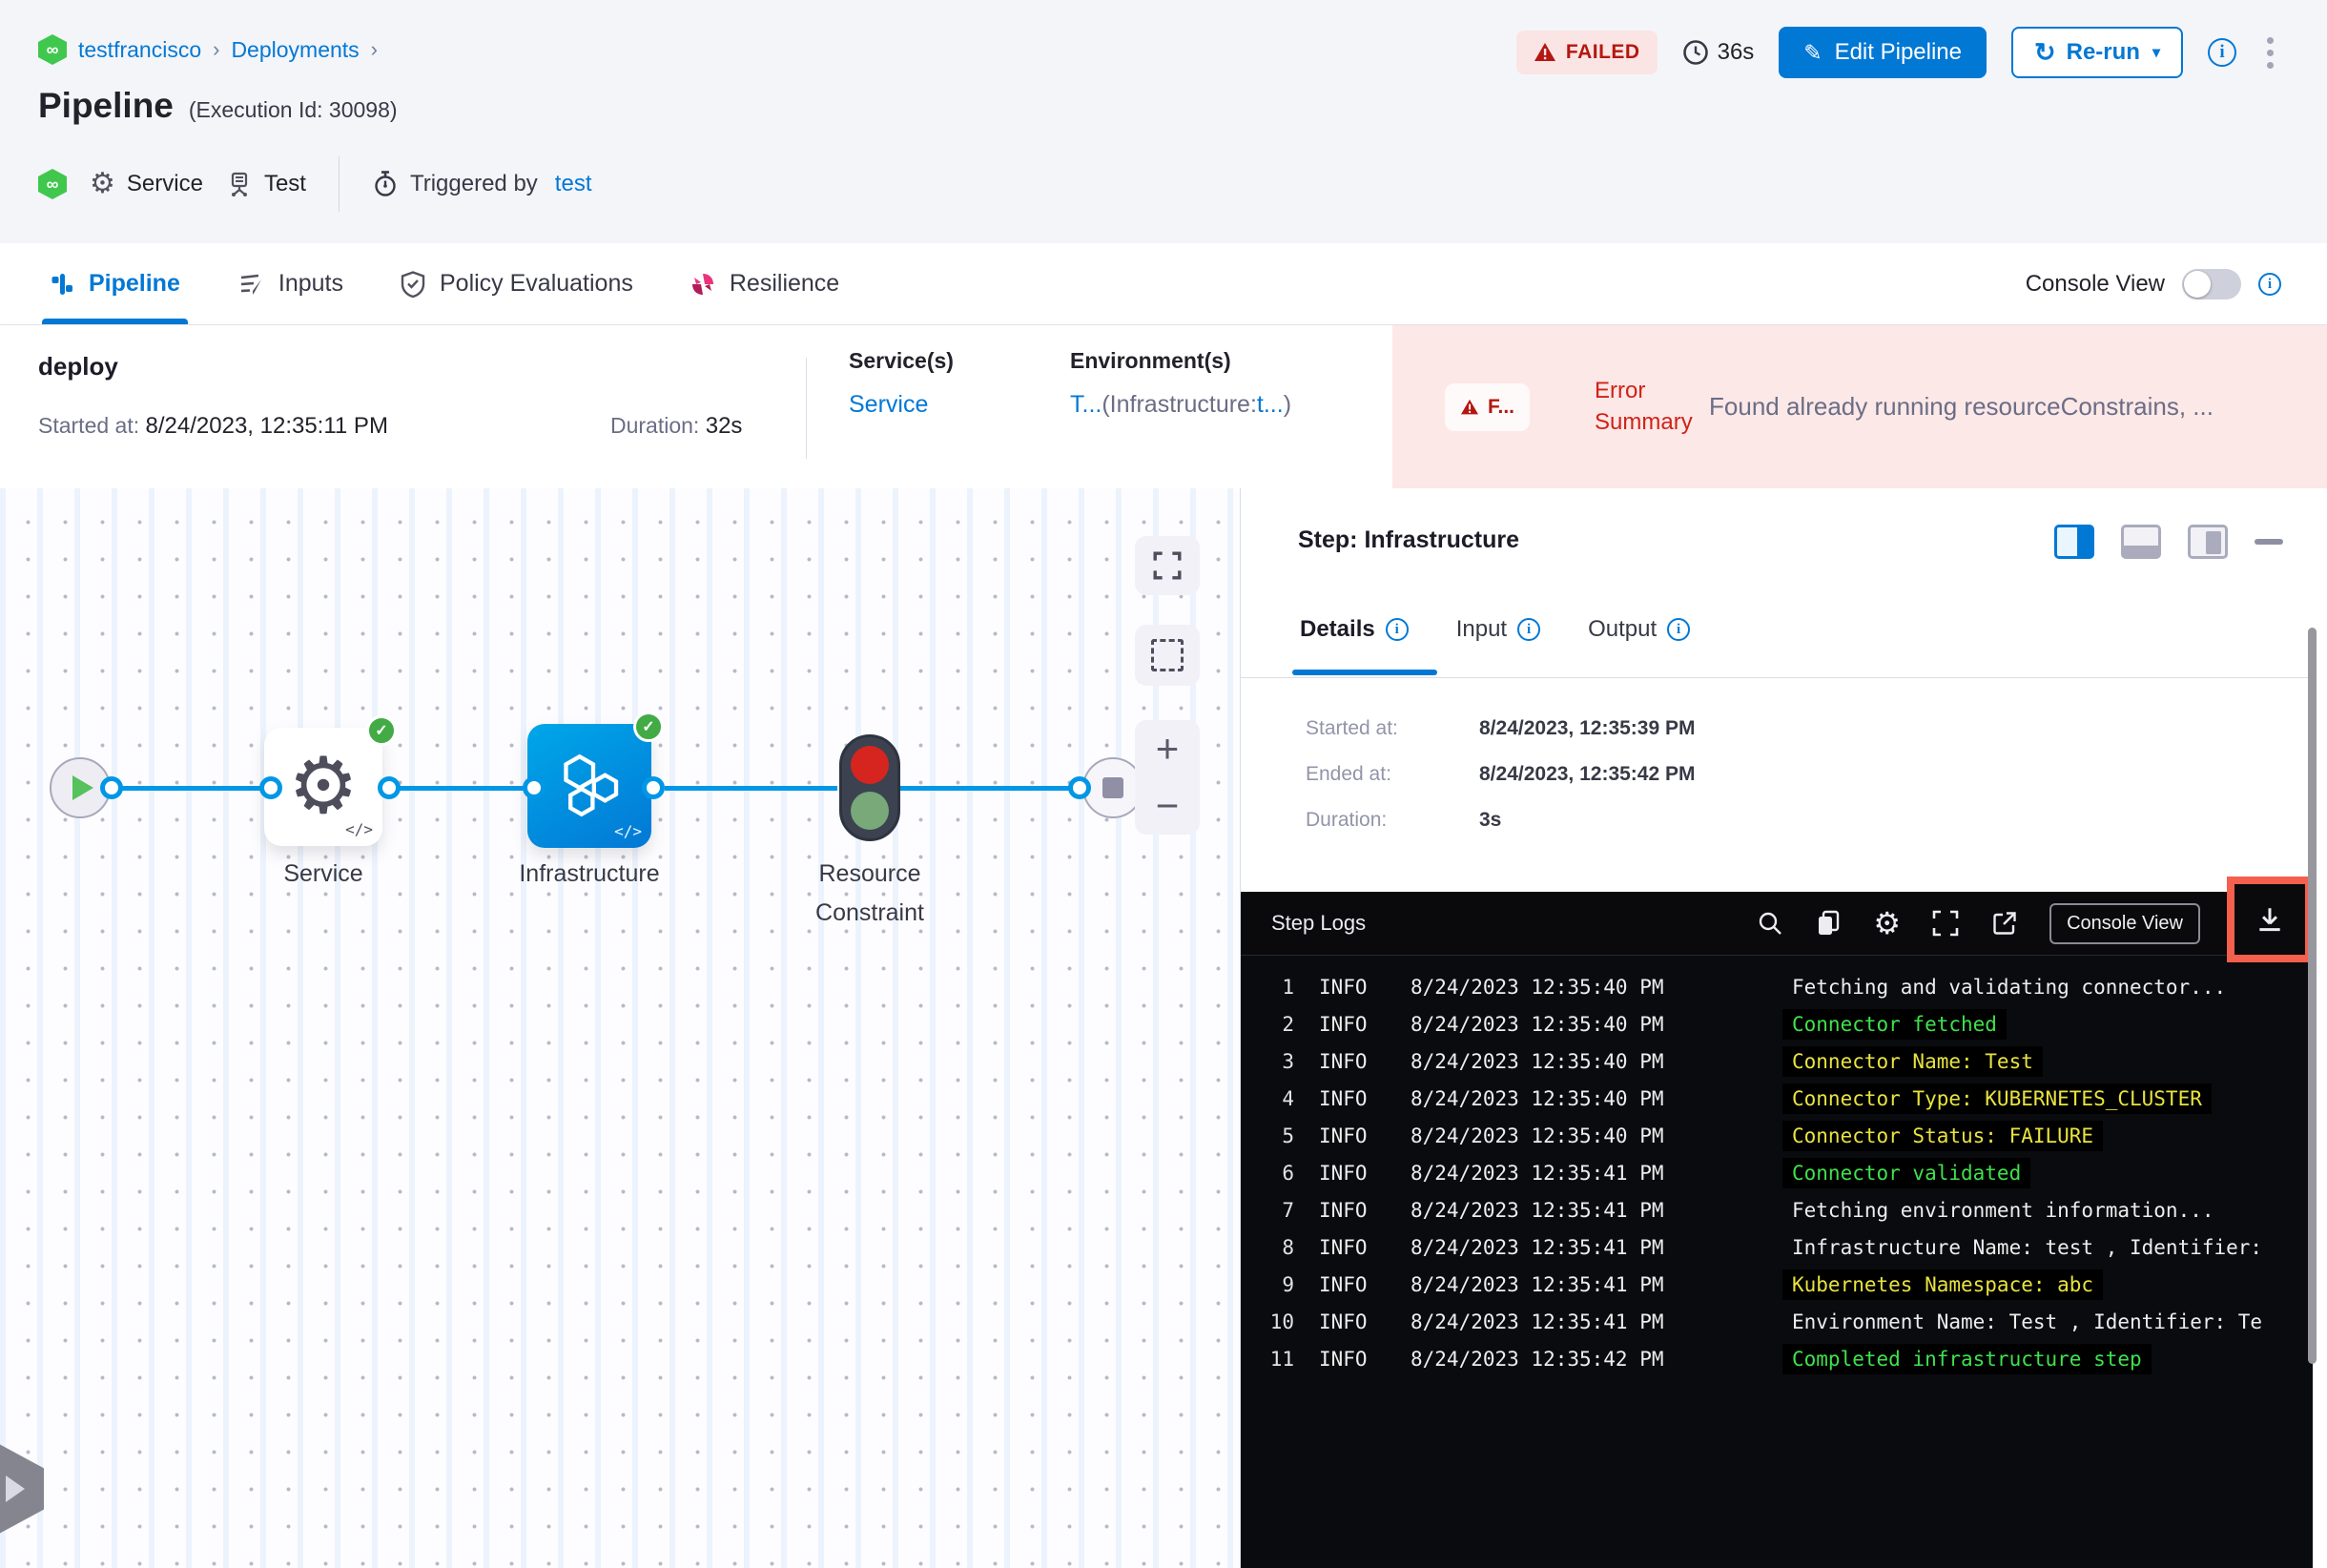 The width and height of the screenshot is (2327, 1568). I want to click on log-timestamp: 8/24/2023 12:35:41 PM, so click(1537, 1173).